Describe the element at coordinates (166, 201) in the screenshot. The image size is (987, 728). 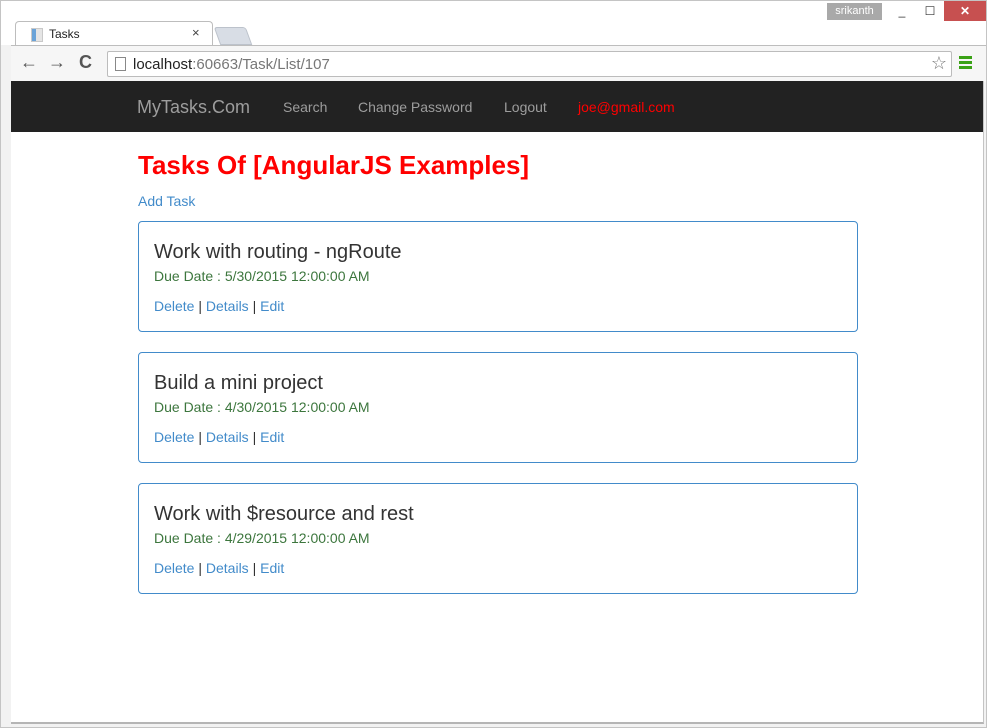
I see `add-task-link: Add Task` at that location.